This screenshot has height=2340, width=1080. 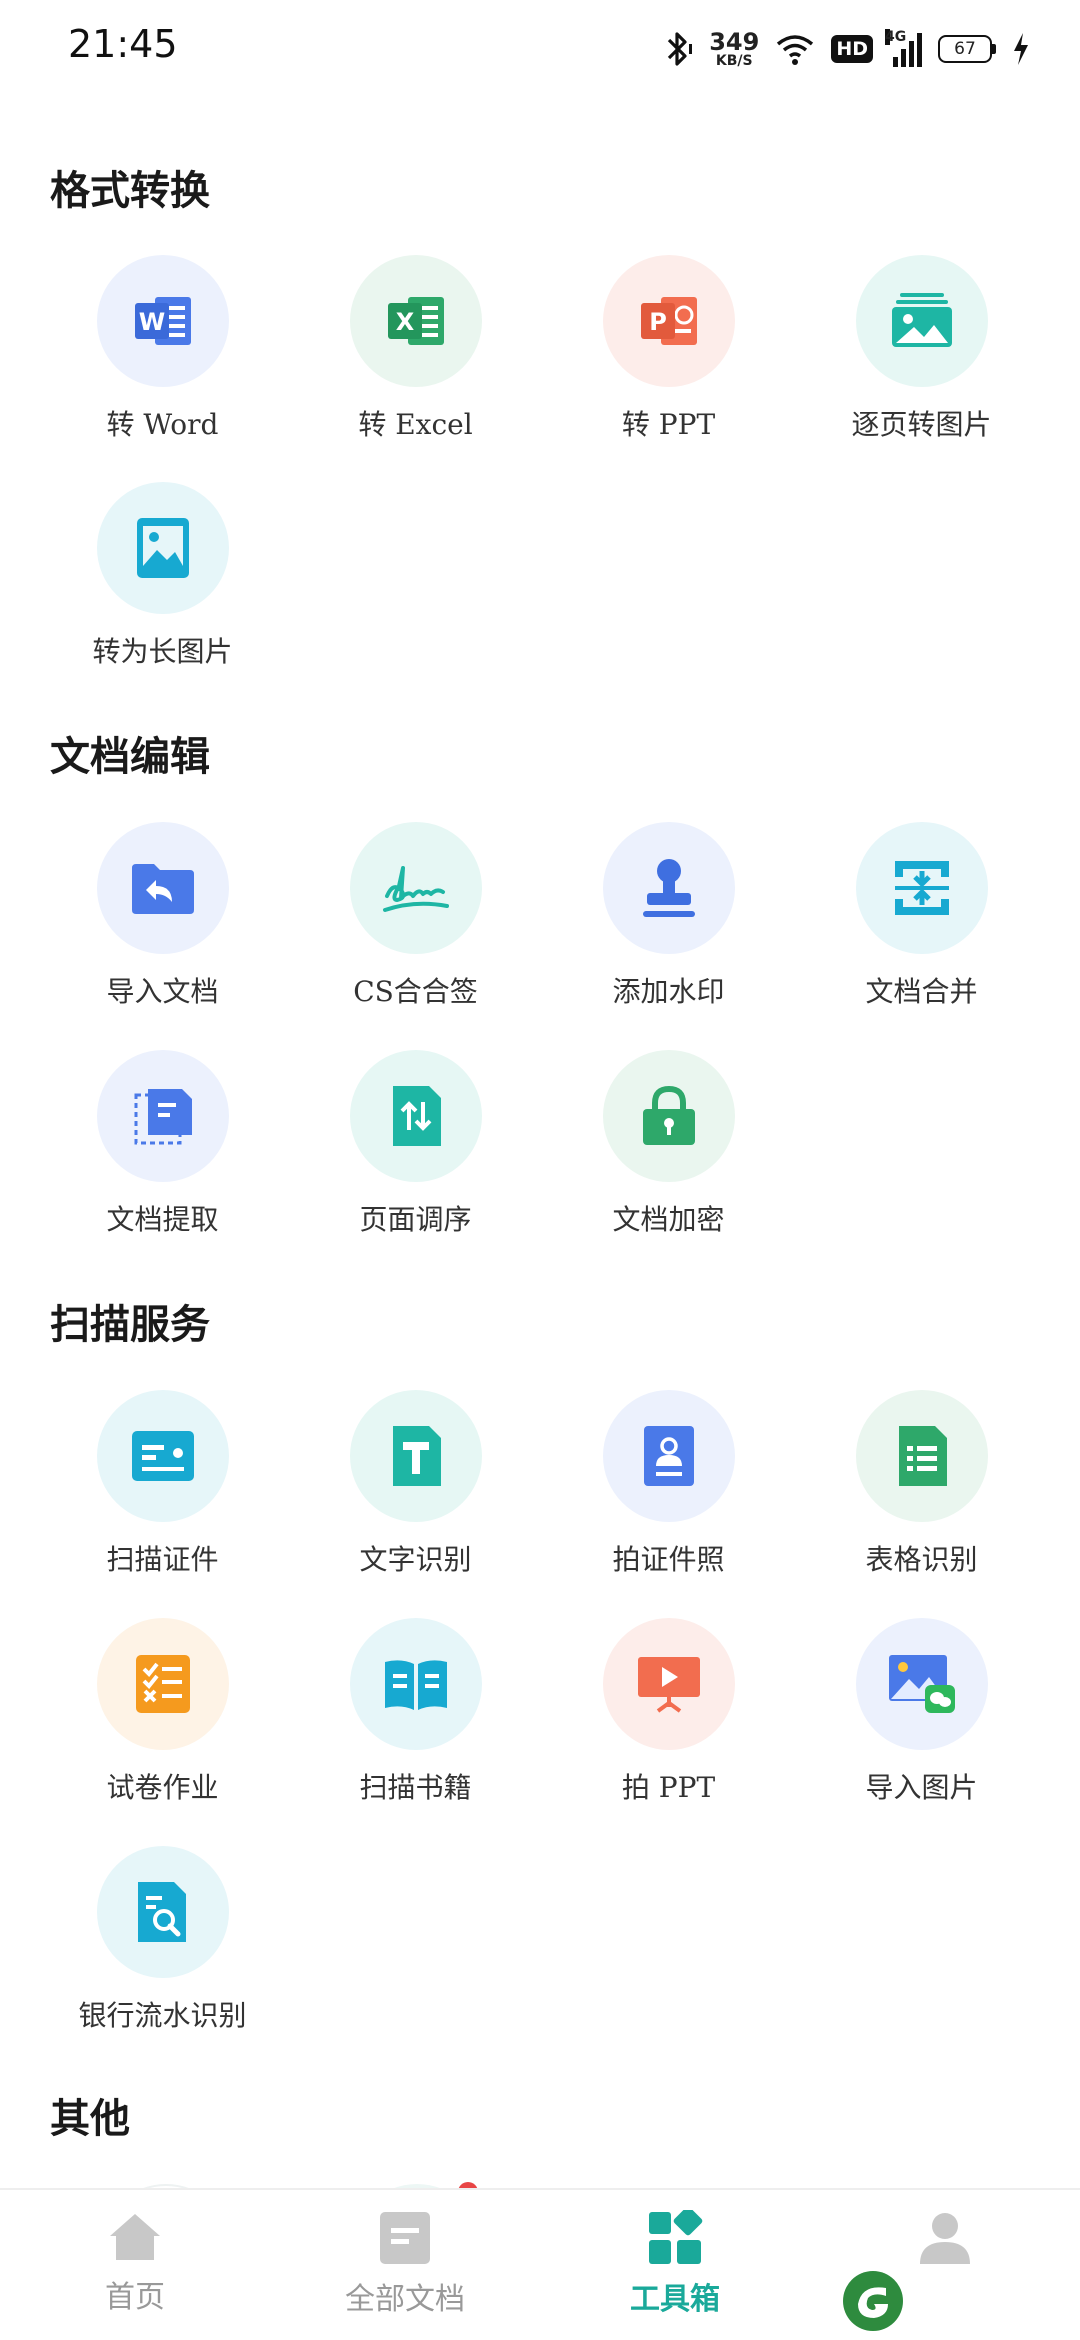 I want to click on wifi-icon, so click(x=795, y=50).